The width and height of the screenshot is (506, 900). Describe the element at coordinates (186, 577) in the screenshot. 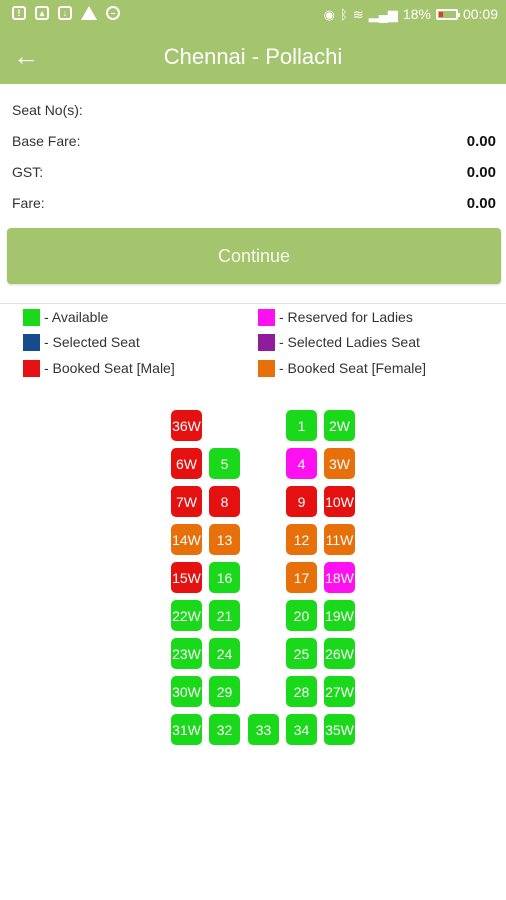

I see `seat-15w: 15W` at that location.